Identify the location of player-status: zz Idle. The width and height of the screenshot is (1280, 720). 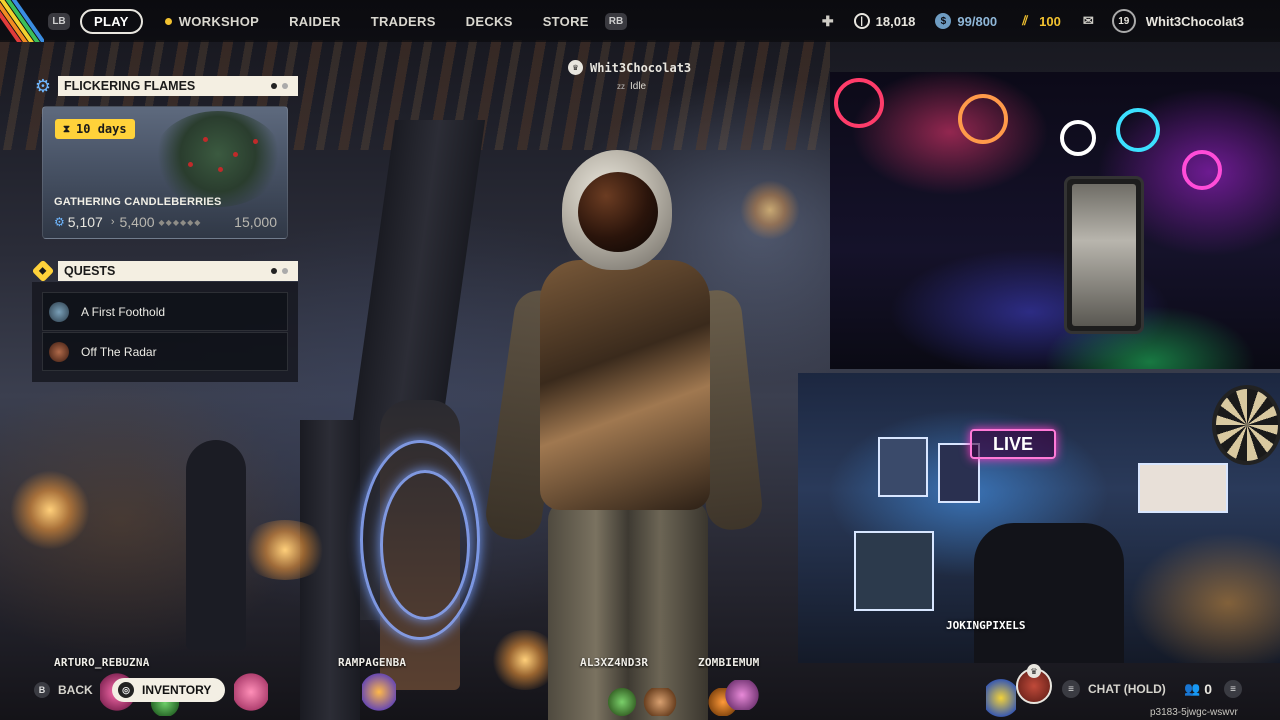
(631, 86).